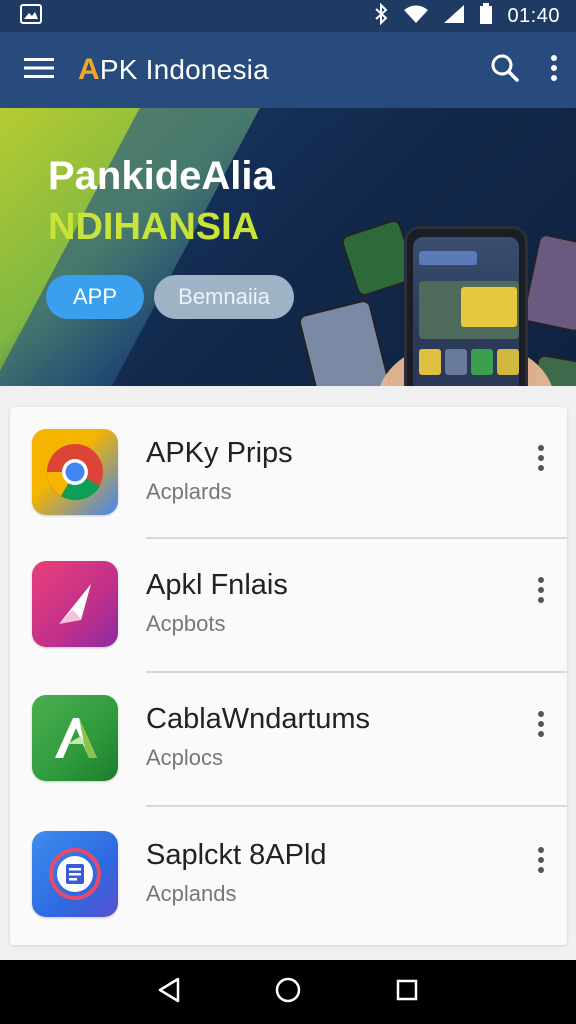  I want to click on system-nav-bar, so click(288, 992).